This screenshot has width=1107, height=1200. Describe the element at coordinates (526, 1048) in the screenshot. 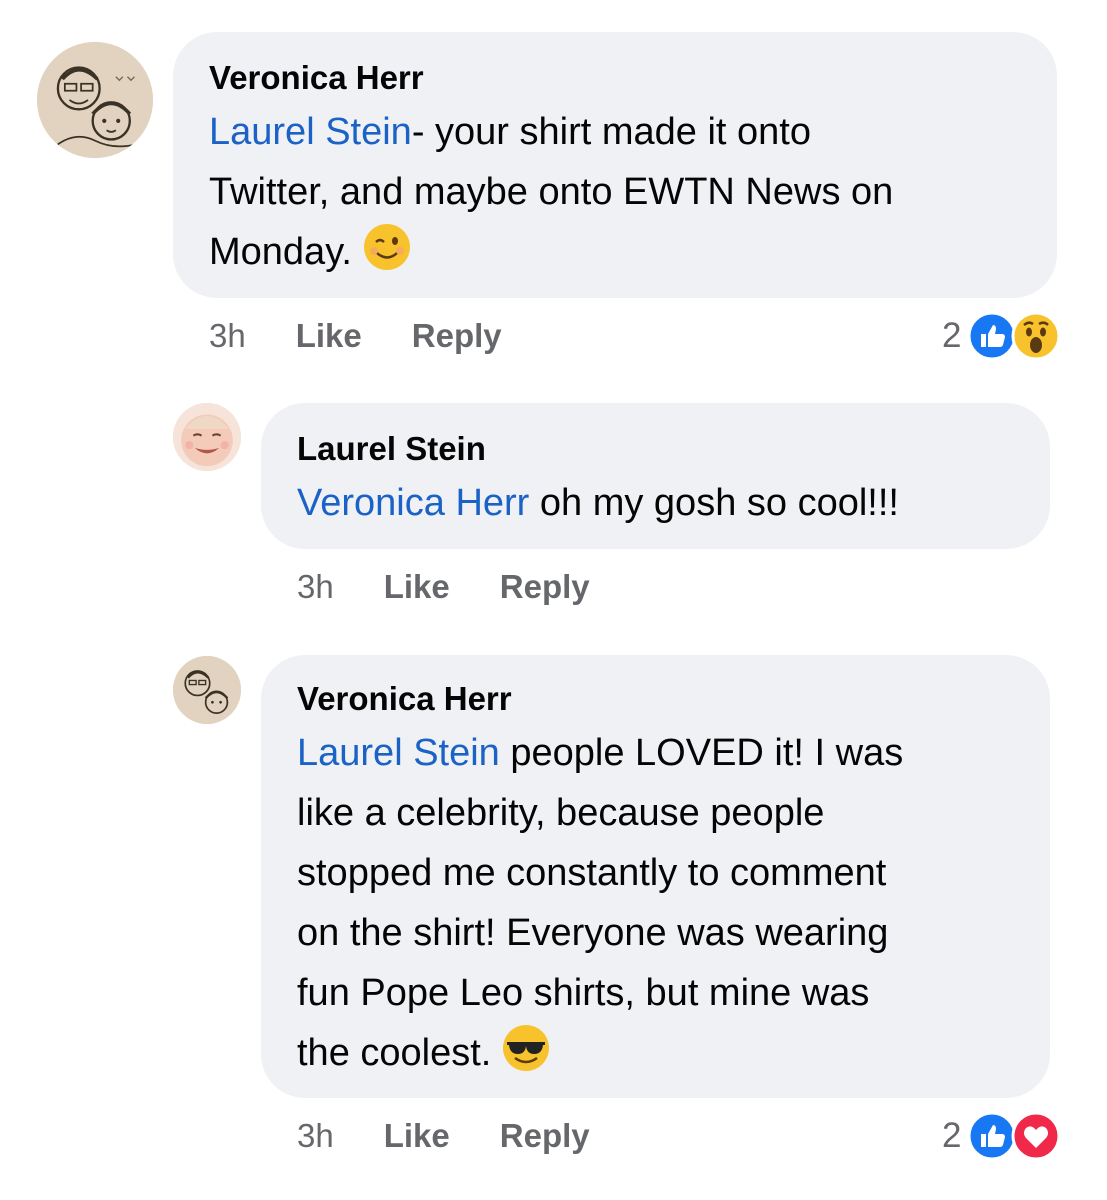

I see `sunglasses-face-emoji-icon` at that location.